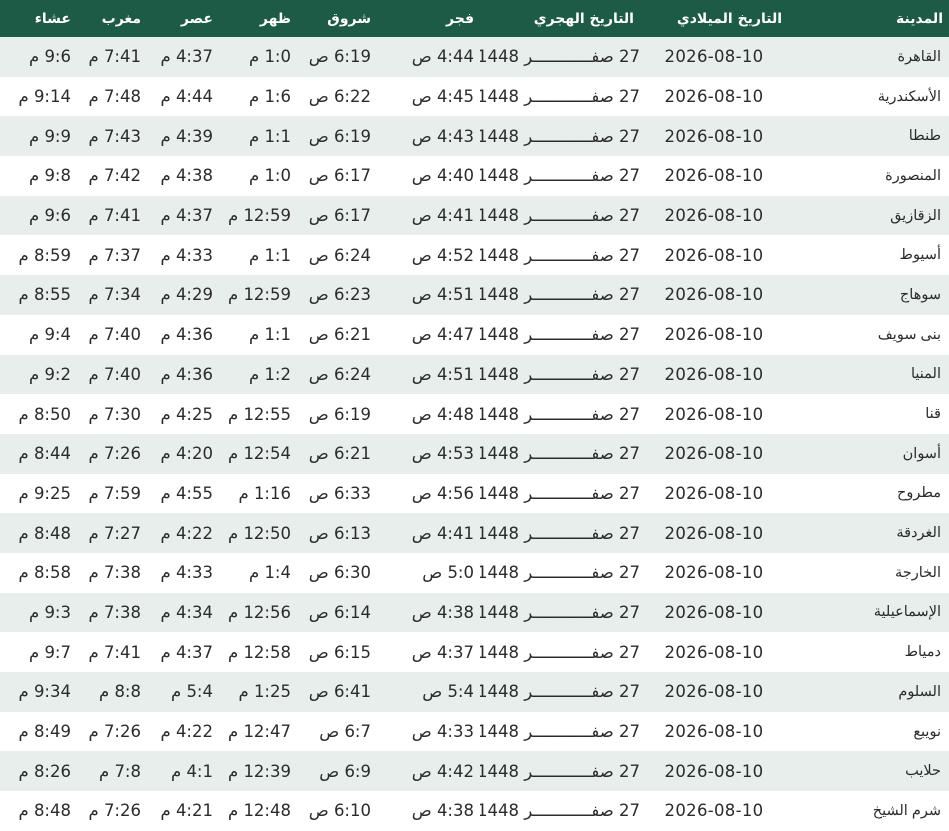 The width and height of the screenshot is (949, 831). What do you see at coordinates (442, 533) in the screenshot?
I see `fajr-cell: 4:41 ص` at bounding box center [442, 533].